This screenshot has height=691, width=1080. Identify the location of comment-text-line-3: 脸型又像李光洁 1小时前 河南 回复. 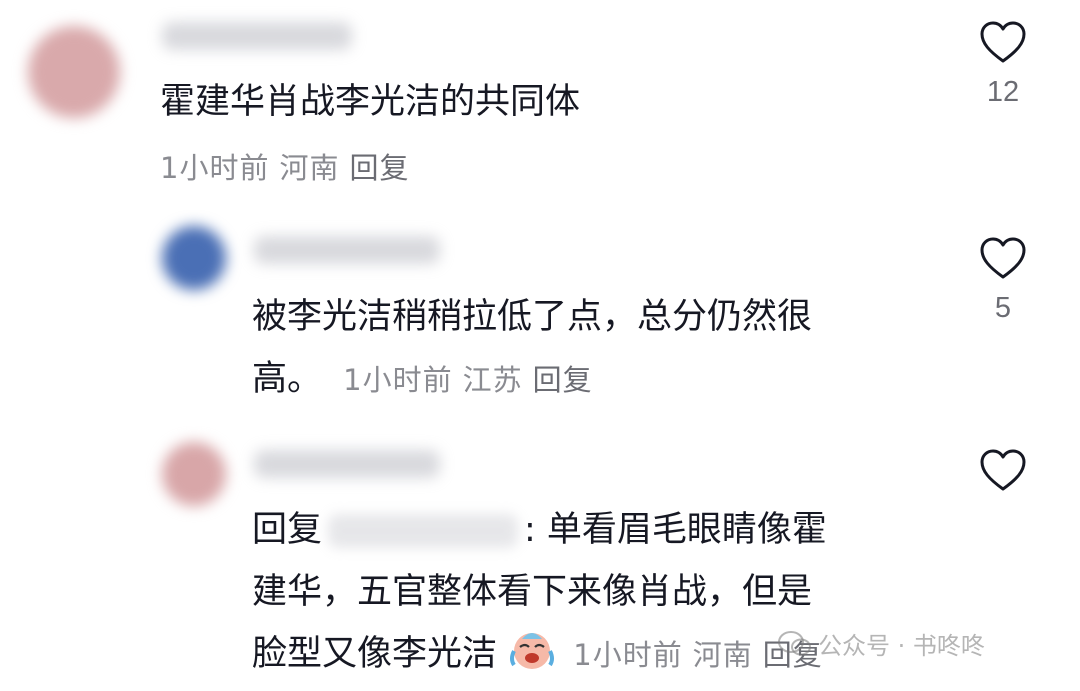
(542, 654).